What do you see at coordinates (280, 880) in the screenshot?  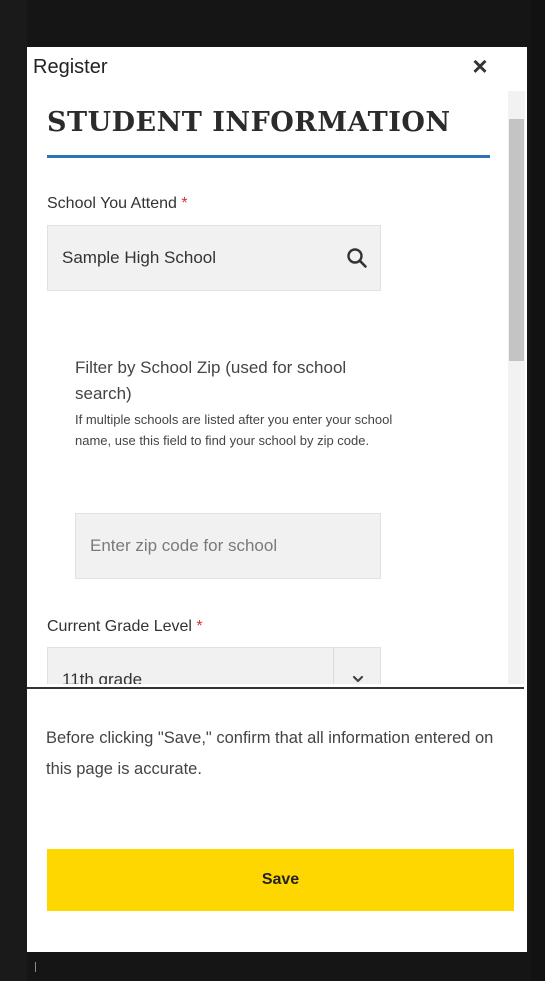 I see `save-button: Save` at bounding box center [280, 880].